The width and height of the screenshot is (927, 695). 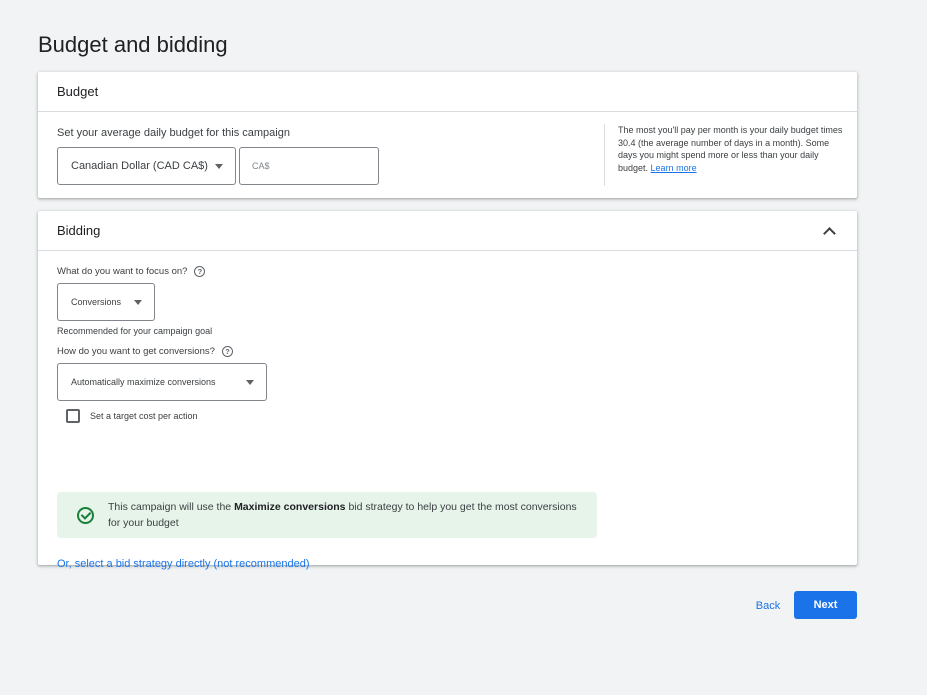 What do you see at coordinates (139, 166) in the screenshot?
I see `currency-select-value: Canadian Dollar (CAD CA$)` at bounding box center [139, 166].